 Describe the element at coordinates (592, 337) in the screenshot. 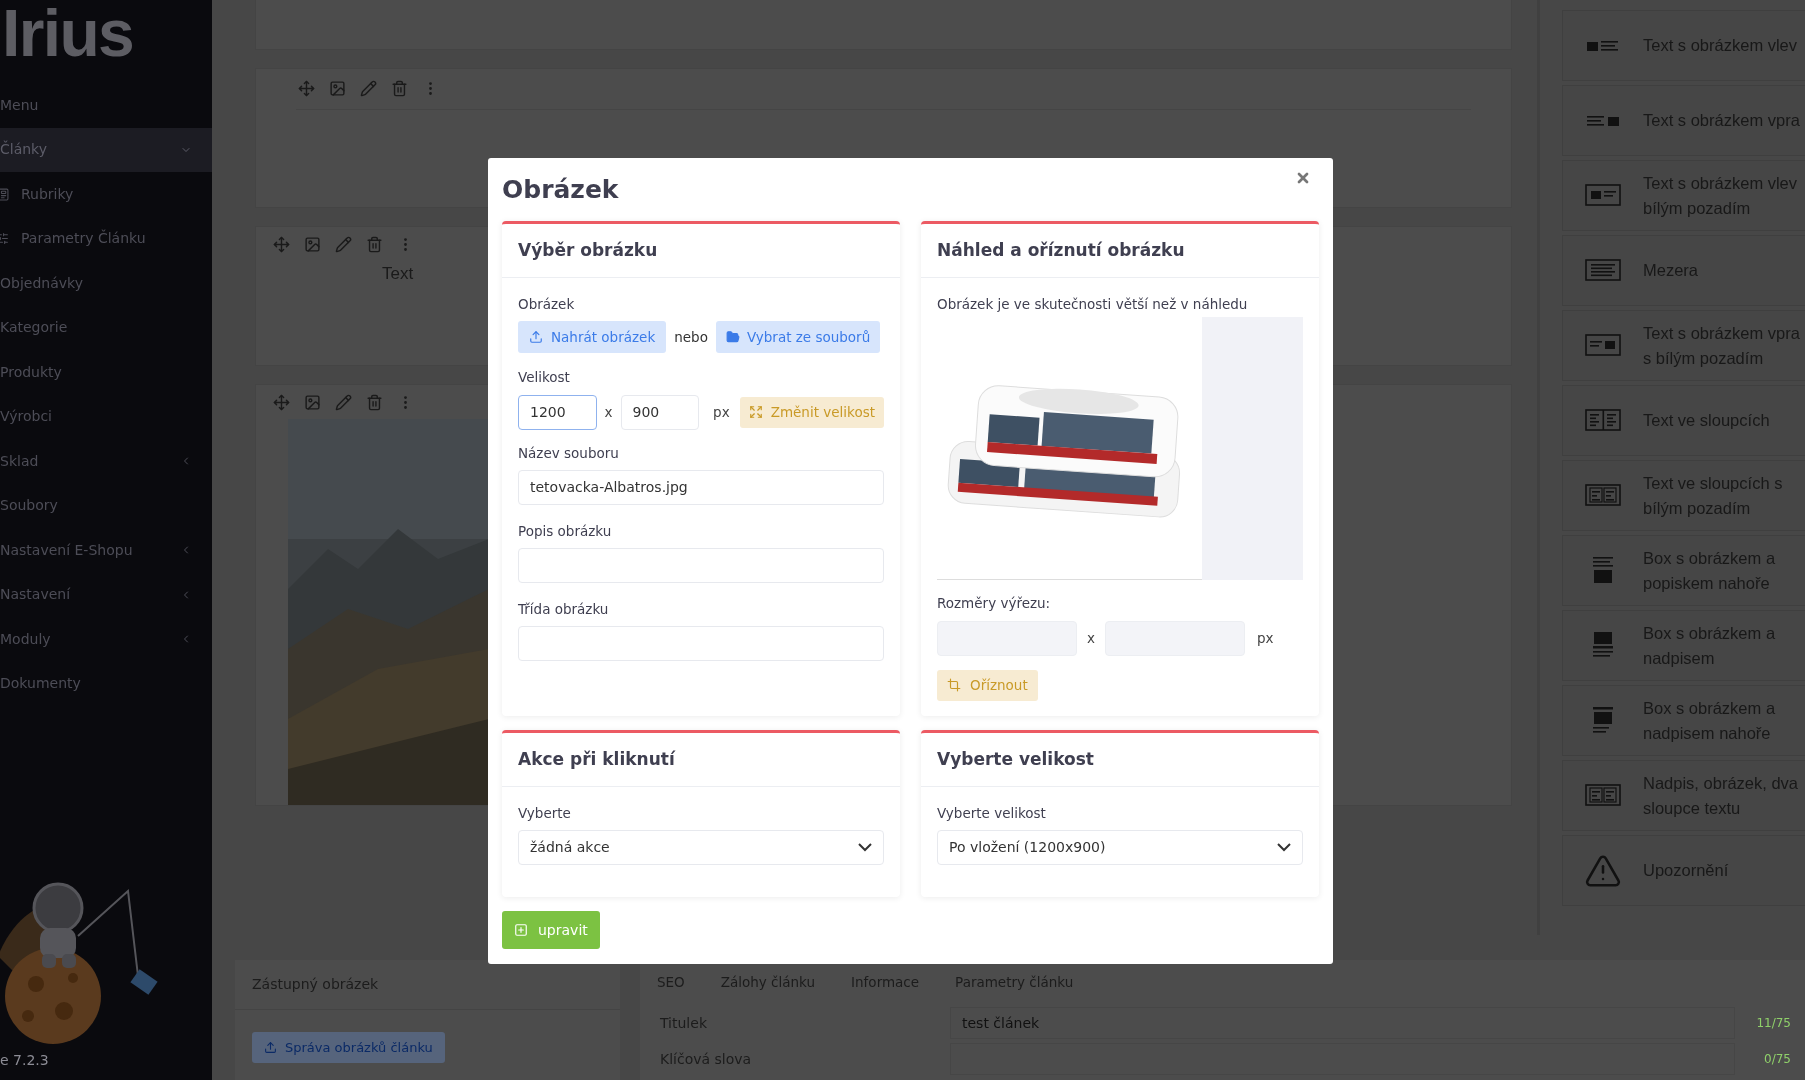

I see `upload-image-button: Nahrát obrázek` at that location.